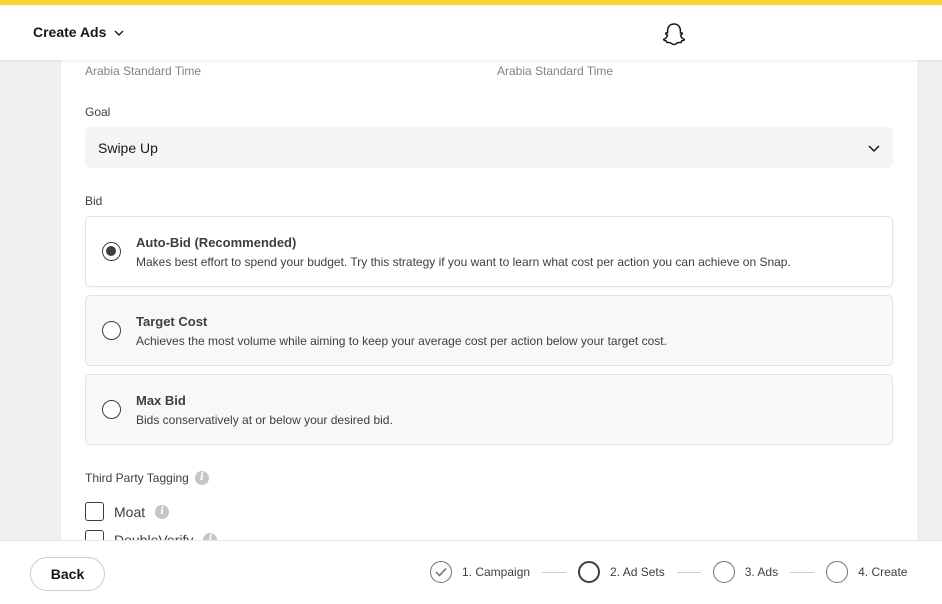 This screenshot has width=942, height=604. Describe the element at coordinates (67, 574) in the screenshot. I see `back-button: Back` at that location.